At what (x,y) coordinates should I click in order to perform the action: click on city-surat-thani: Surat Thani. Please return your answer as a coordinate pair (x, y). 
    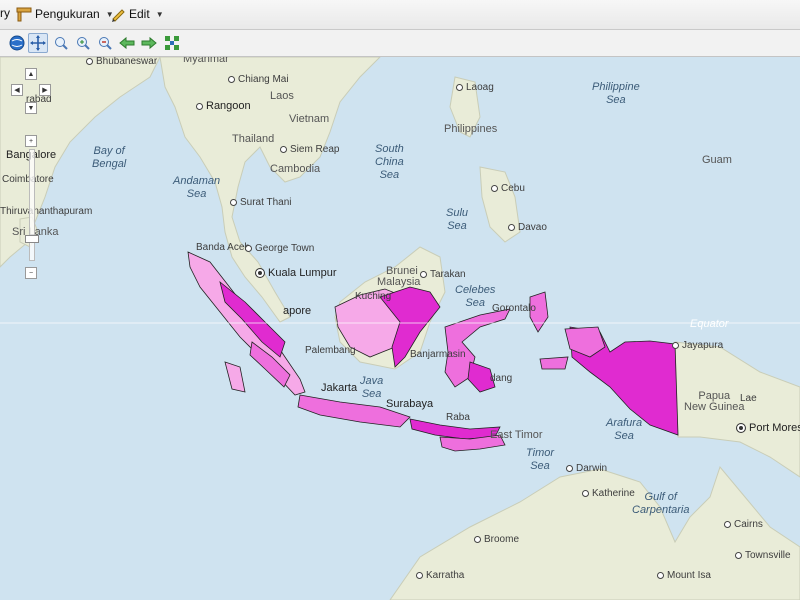
    Looking at the image, I should click on (261, 203).